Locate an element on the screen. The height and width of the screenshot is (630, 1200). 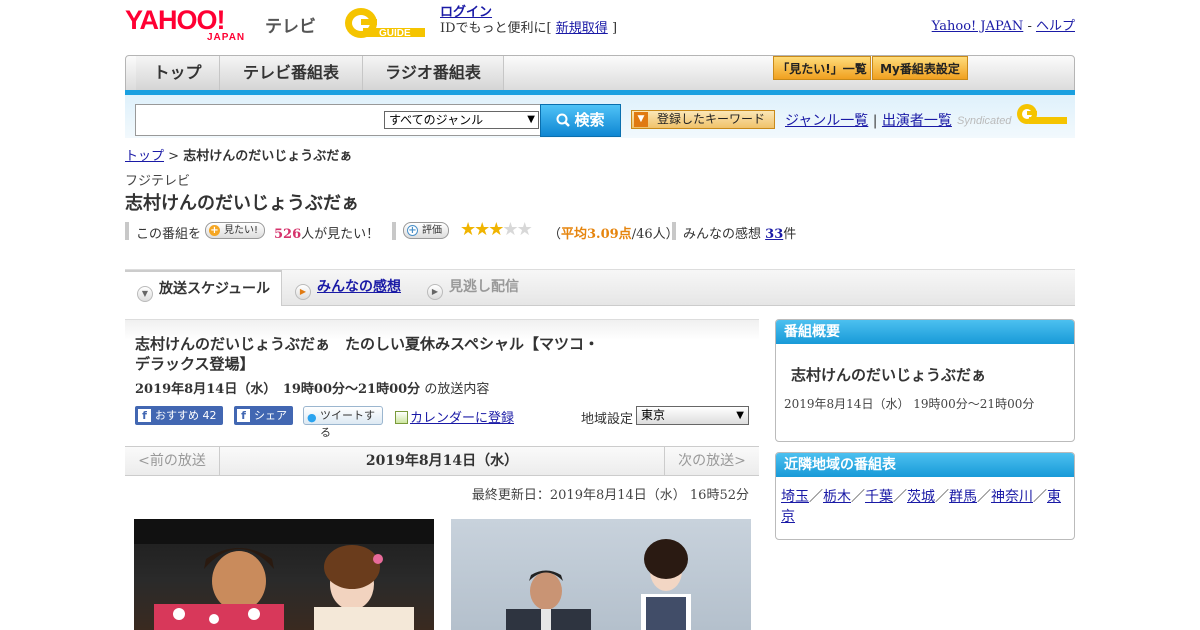
facebook-share-button: f シェア is located at coordinates (263, 415).